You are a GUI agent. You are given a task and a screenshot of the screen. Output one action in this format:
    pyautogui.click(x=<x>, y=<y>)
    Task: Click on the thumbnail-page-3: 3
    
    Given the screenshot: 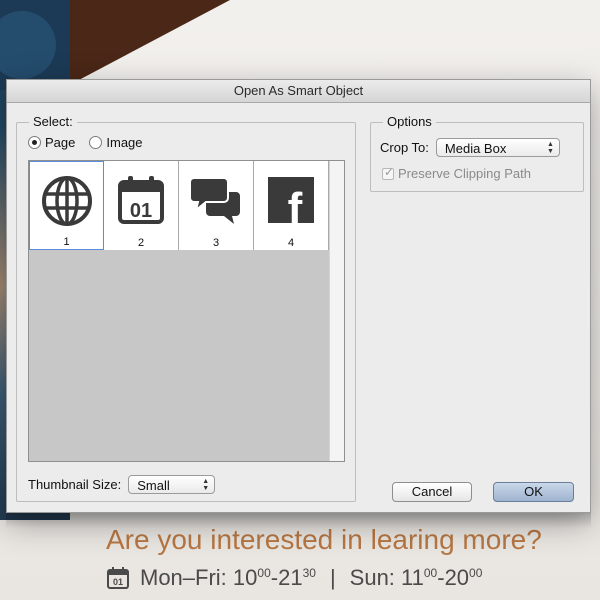 What is the action you would take?
    pyautogui.click(x=216, y=205)
    